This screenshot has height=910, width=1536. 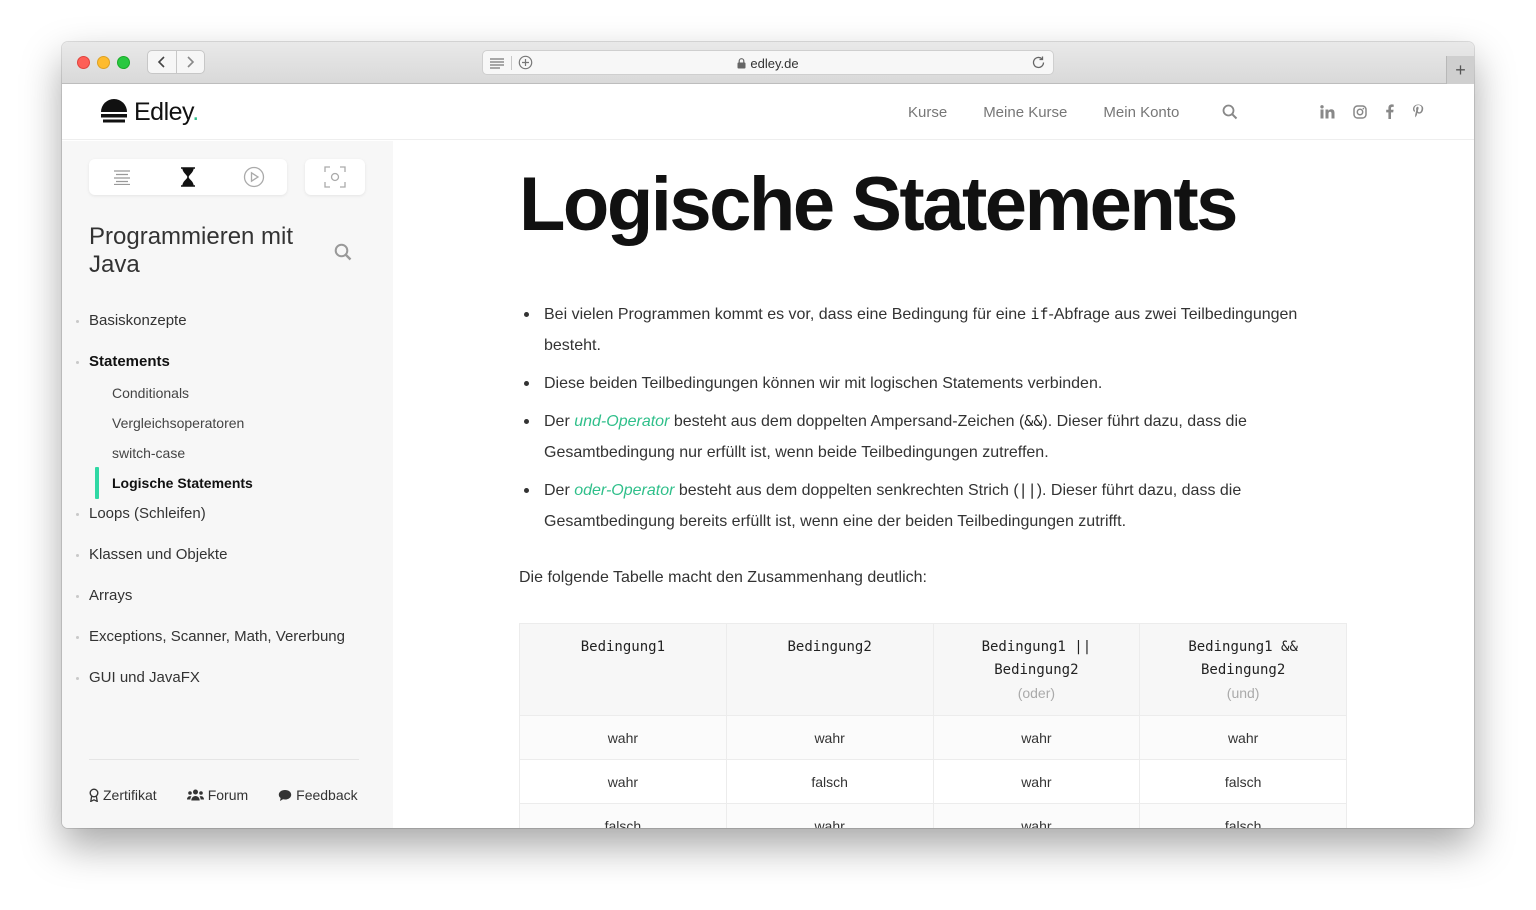 What do you see at coordinates (1243, 693) in the screenshot?
I see `header-sub: (und)` at bounding box center [1243, 693].